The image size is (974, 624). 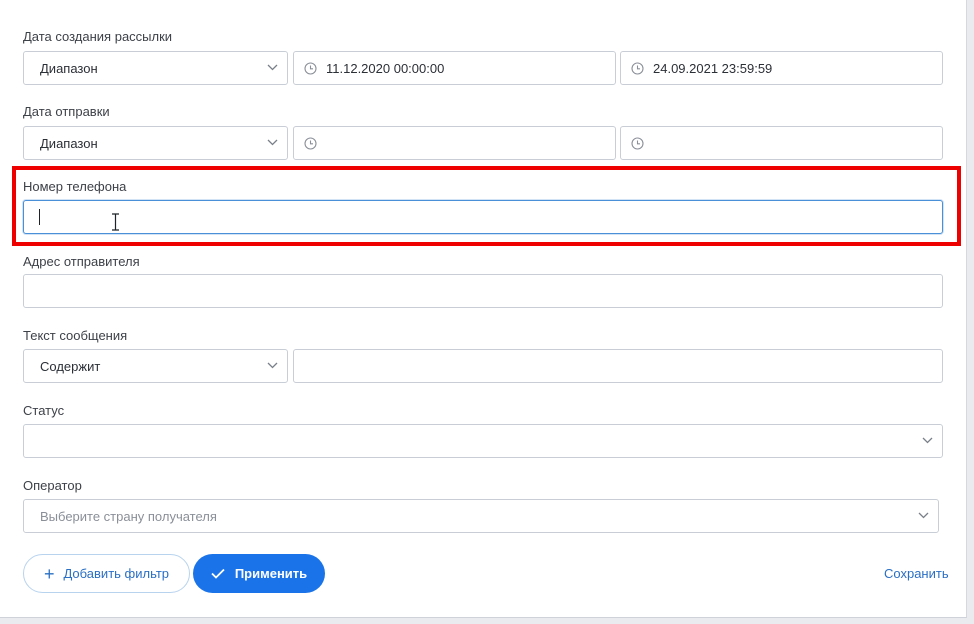 I want to click on sender-input, so click(x=483, y=291).